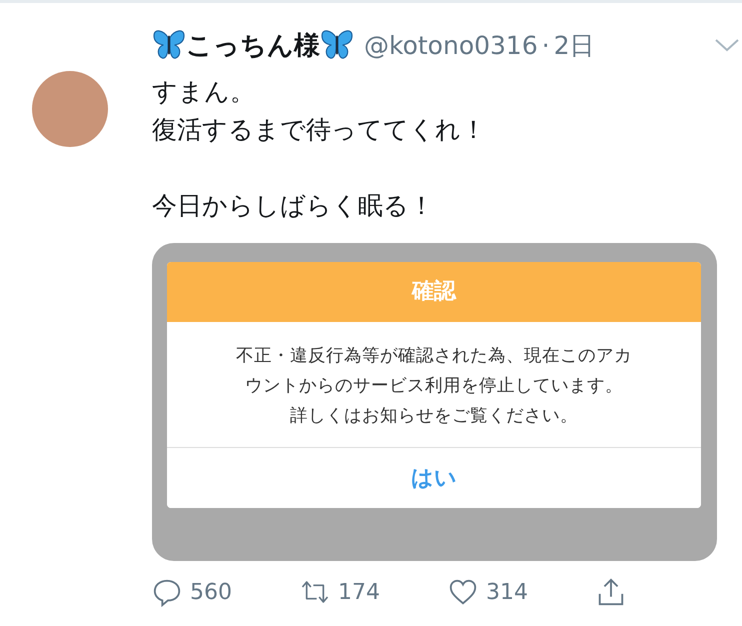  I want to click on timestamp: 2日, so click(574, 45).